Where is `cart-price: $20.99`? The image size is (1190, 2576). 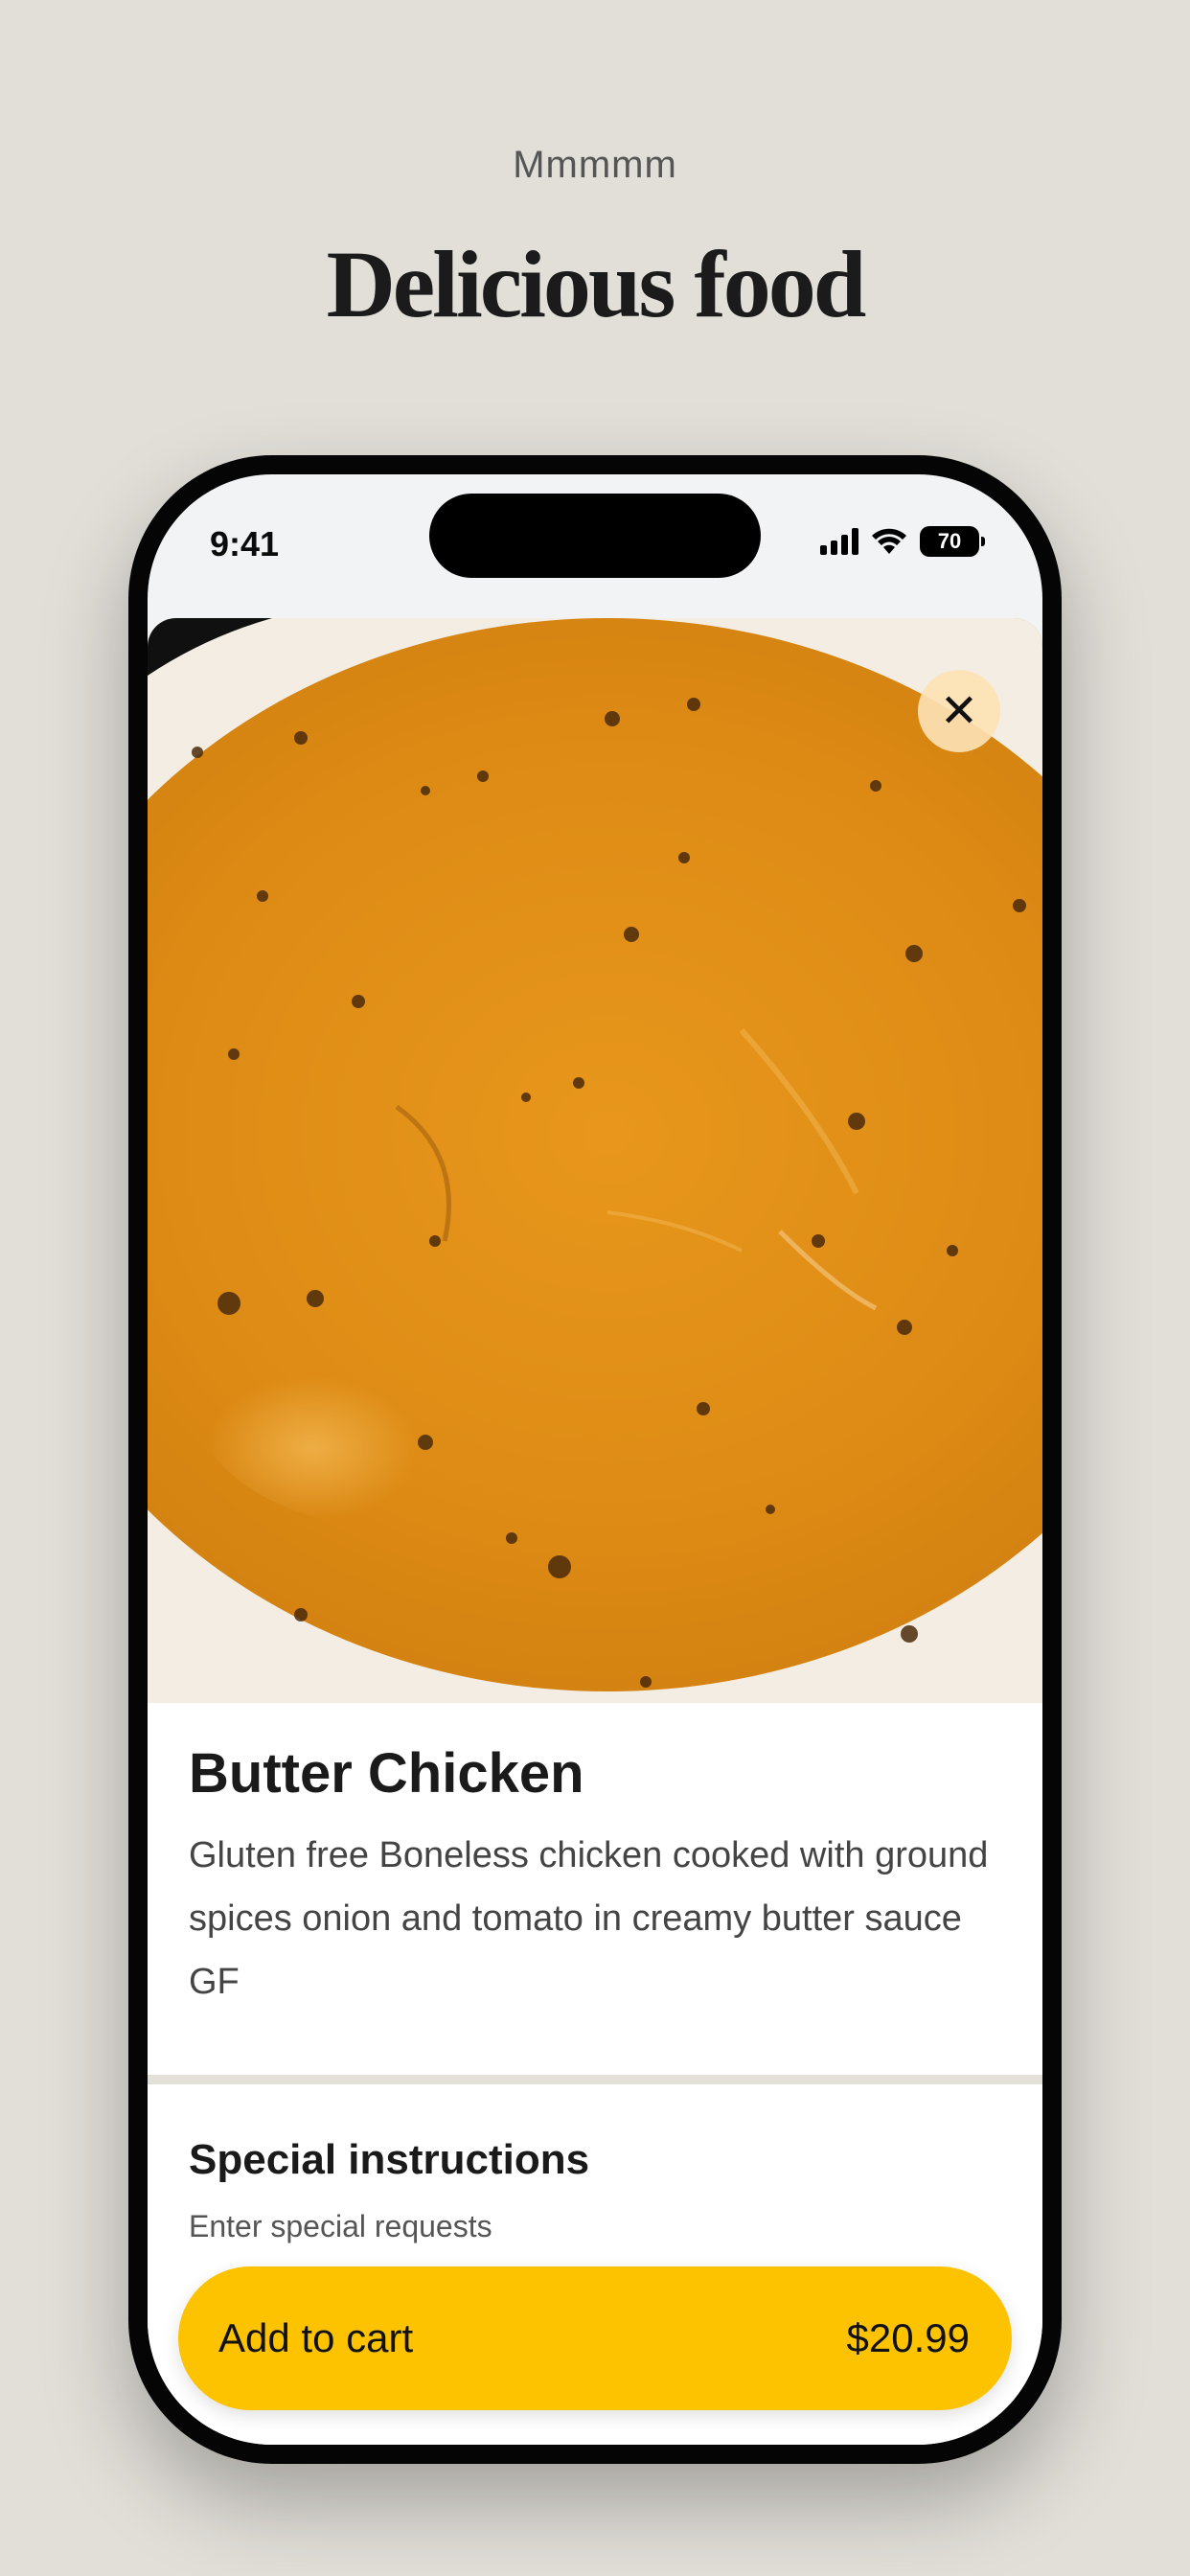
cart-price: $20.99 is located at coordinates (908, 2337).